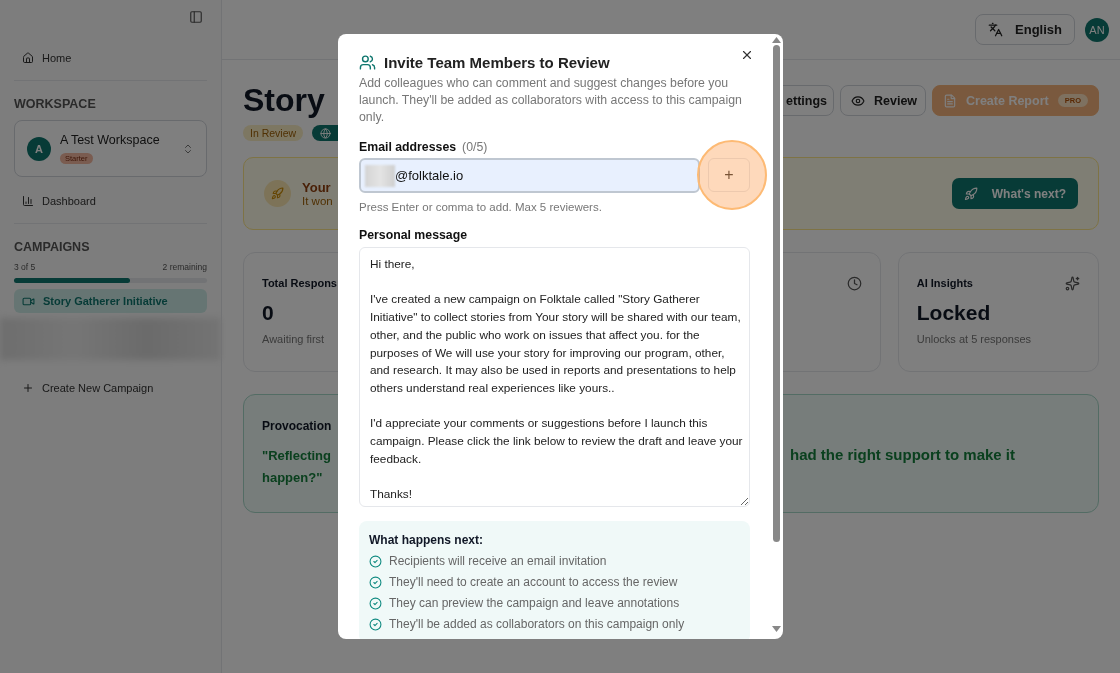  Describe the element at coordinates (554, 377) in the screenshot. I see `message-field: Hi there, I've created a new campaign on Folktale called "Story Gatherer Initiative" to collect stories from Your story will be shared with our team, other, and the public who work on issues that affect you. for the purposes of We will use your story for improving our program, other, and research. It may also be used in reports and presentations to help others understand real experiences like yours.. I'd appreciate your comments or suggestions before I launch this campaign. Please click the link below to review the draft and leave your feedback. Thanks!` at that location.